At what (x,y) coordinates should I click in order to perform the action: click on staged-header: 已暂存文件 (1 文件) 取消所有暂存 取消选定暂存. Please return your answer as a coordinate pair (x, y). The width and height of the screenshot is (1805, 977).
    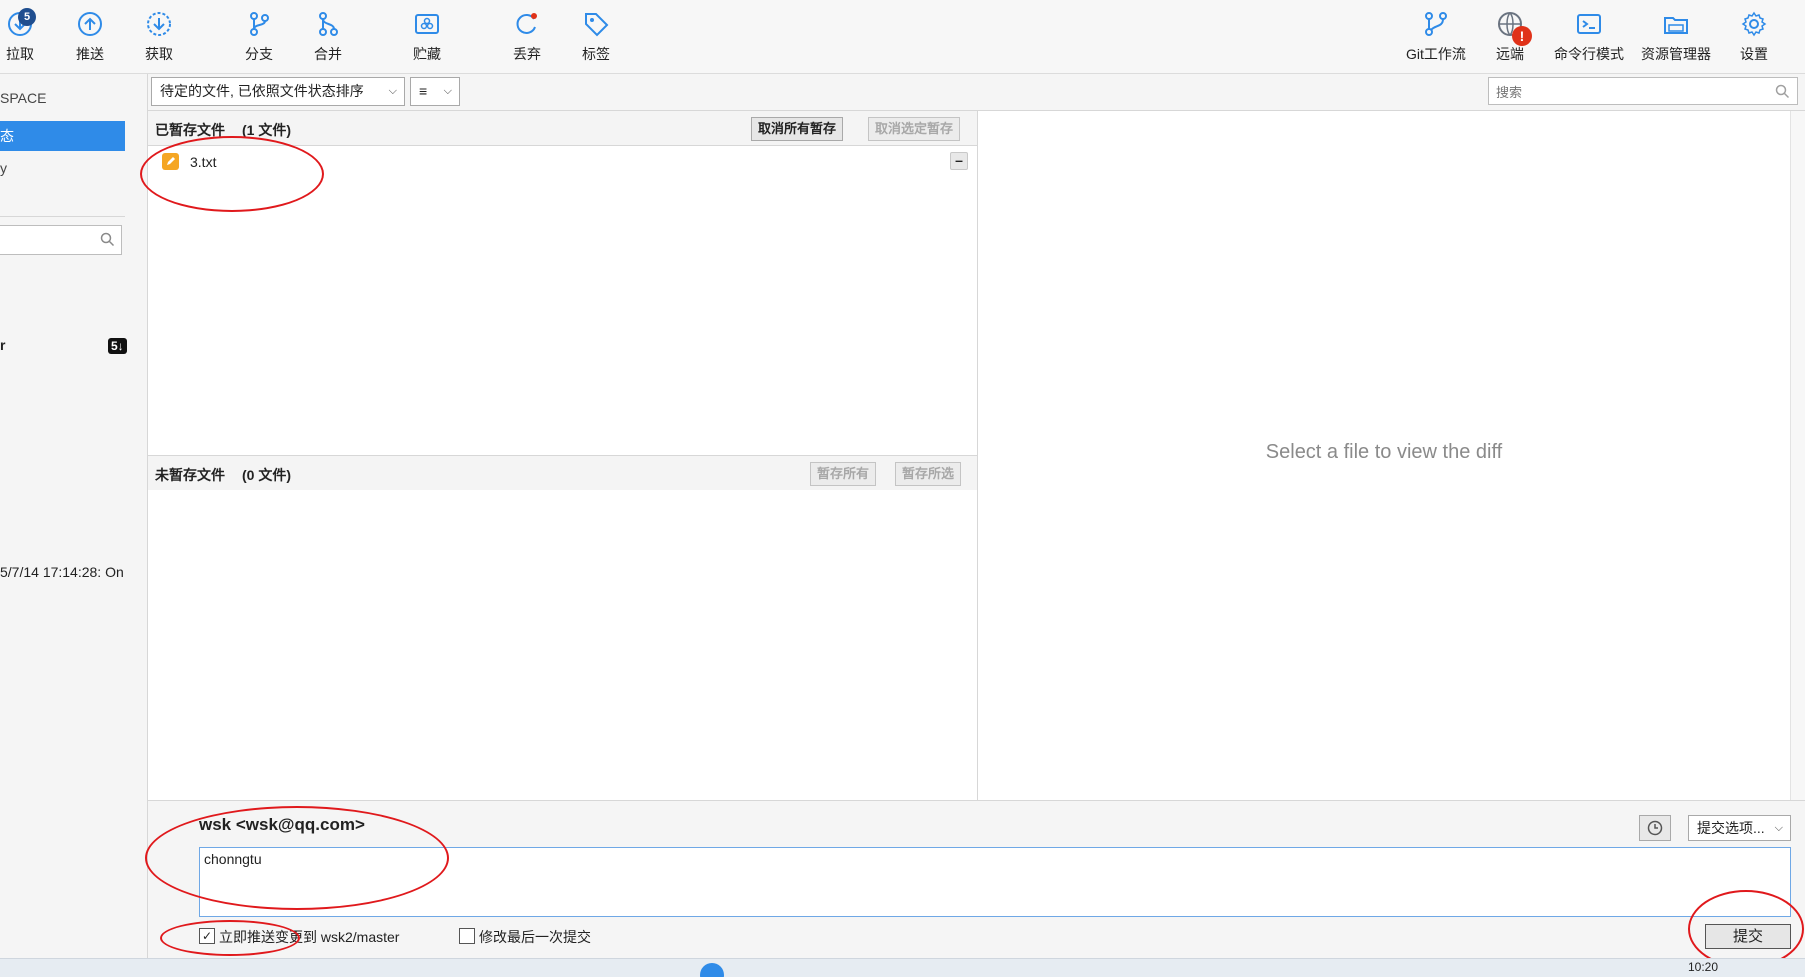
    Looking at the image, I should click on (562, 128).